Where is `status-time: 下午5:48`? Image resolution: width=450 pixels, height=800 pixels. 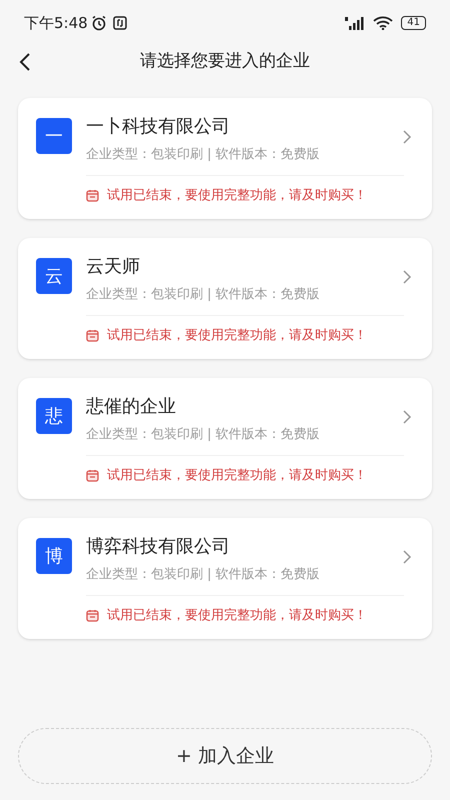
status-time: 下午5:48 is located at coordinates (56, 23).